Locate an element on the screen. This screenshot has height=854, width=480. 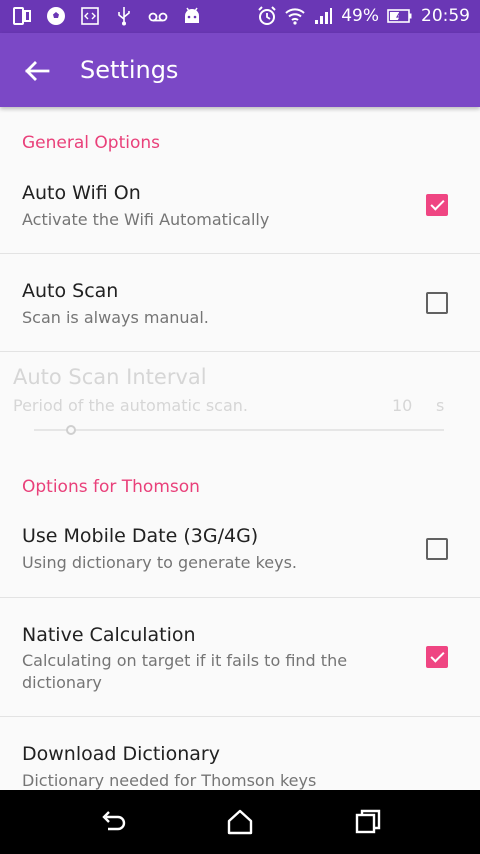
status-bar: 49% 20:59 is located at coordinates (240, 16).